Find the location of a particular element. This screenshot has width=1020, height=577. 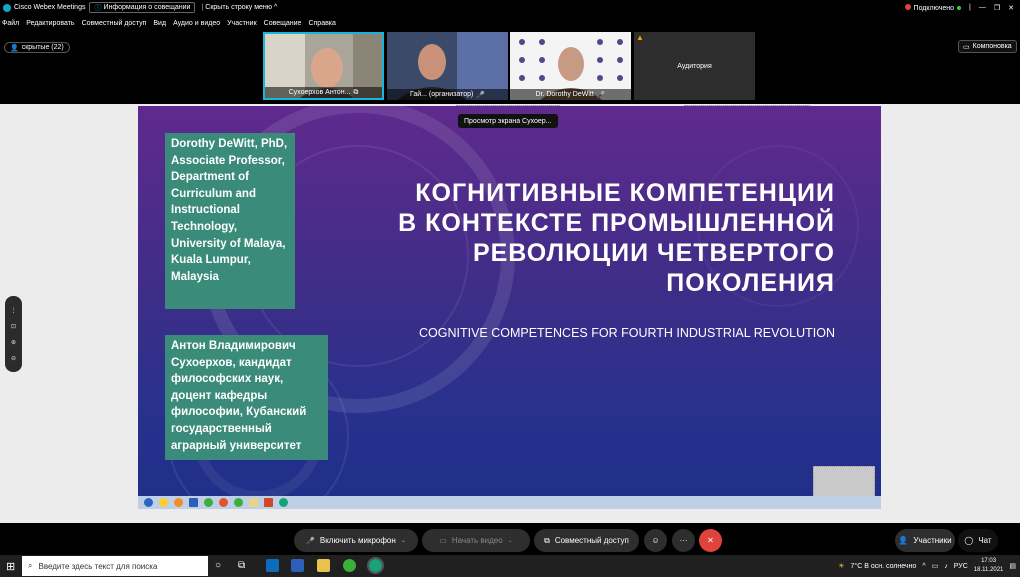

tile-name: Сухоерхов Антон... ⧉ is located at coordinates (323, 92).